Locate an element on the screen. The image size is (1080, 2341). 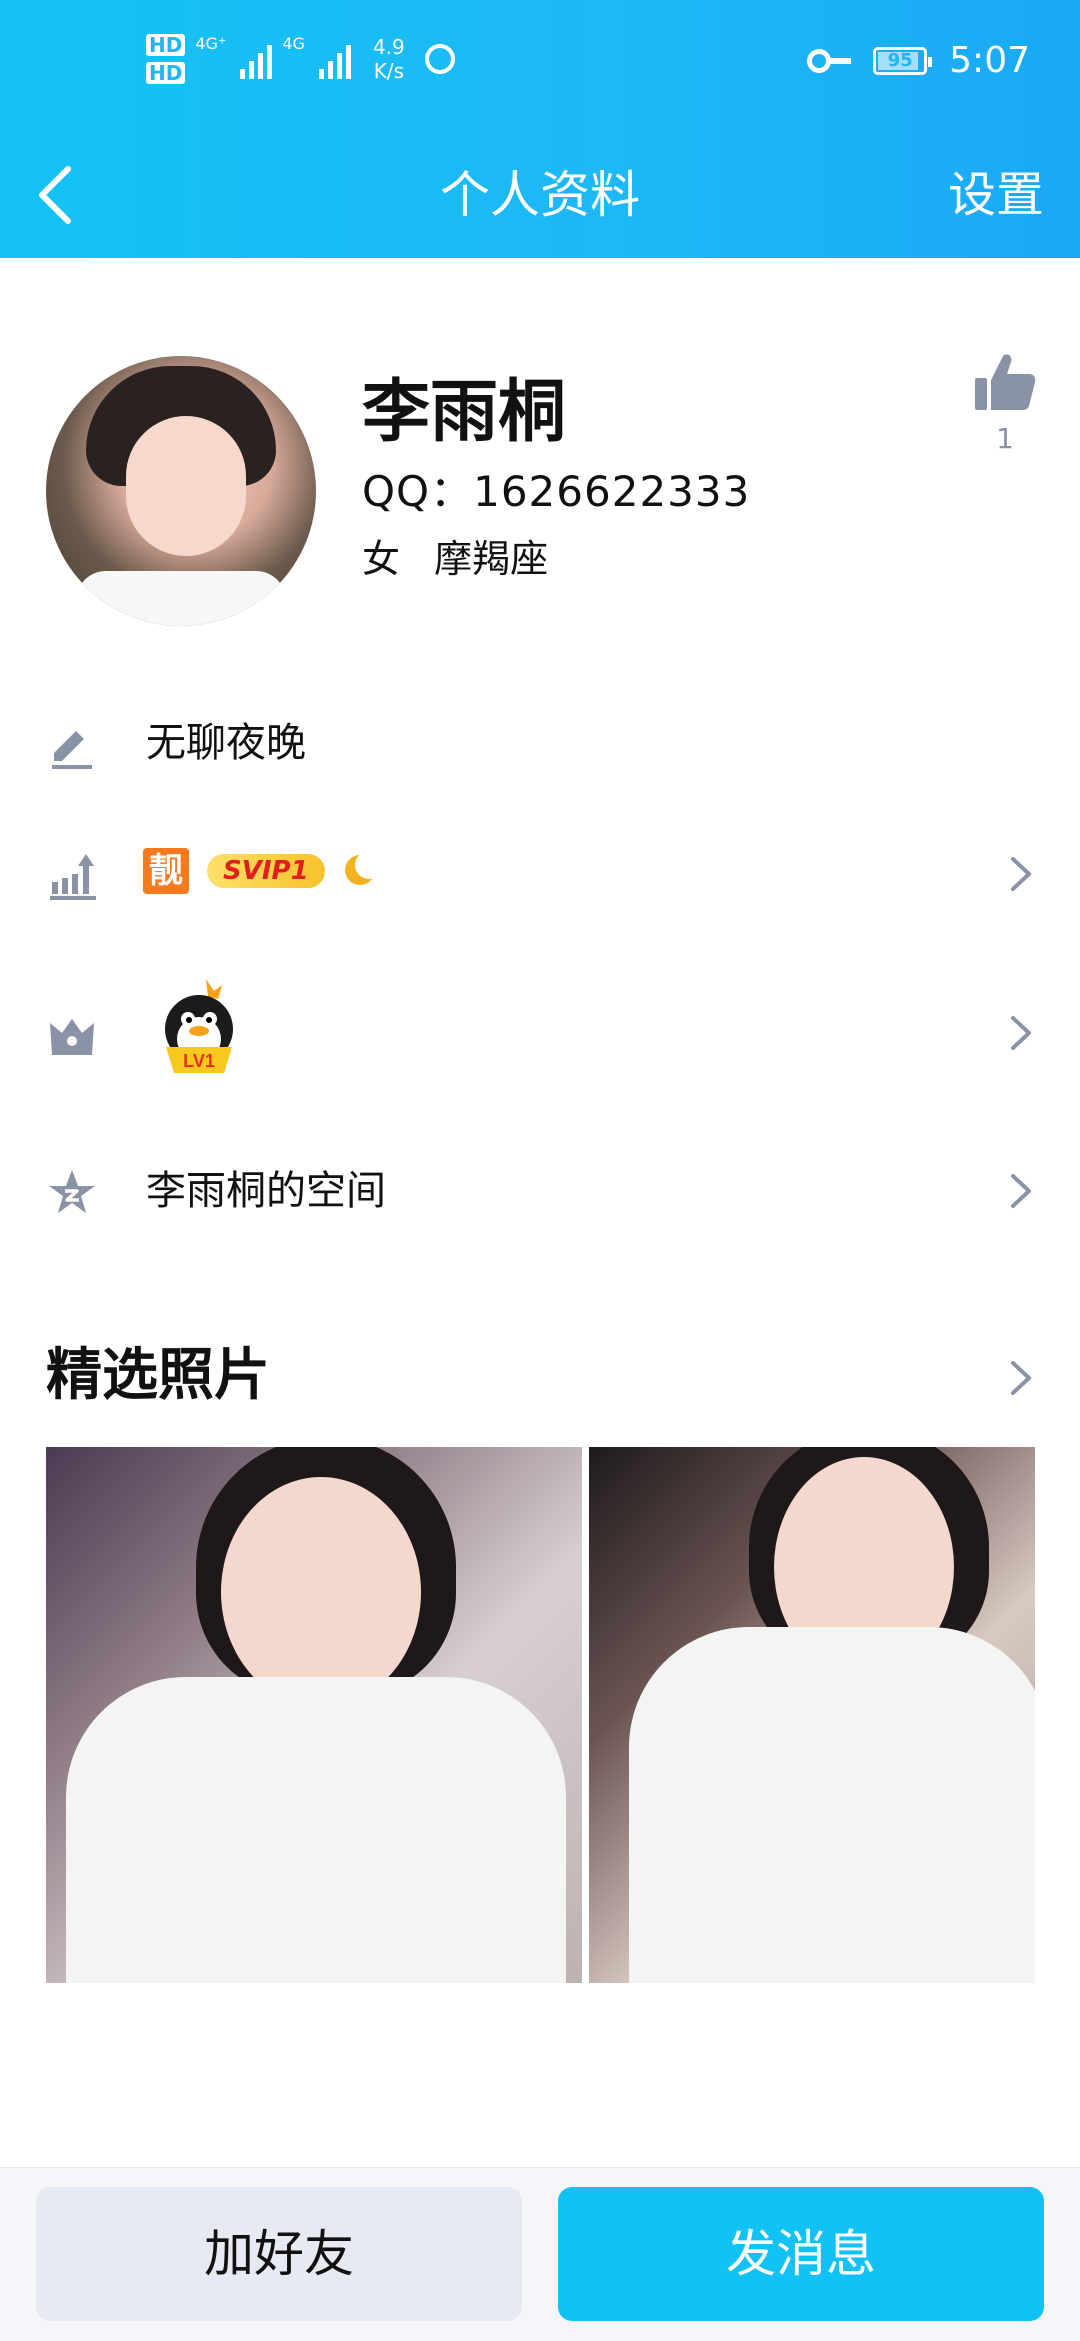
send-message-button: 发消息 is located at coordinates (801, 2254).